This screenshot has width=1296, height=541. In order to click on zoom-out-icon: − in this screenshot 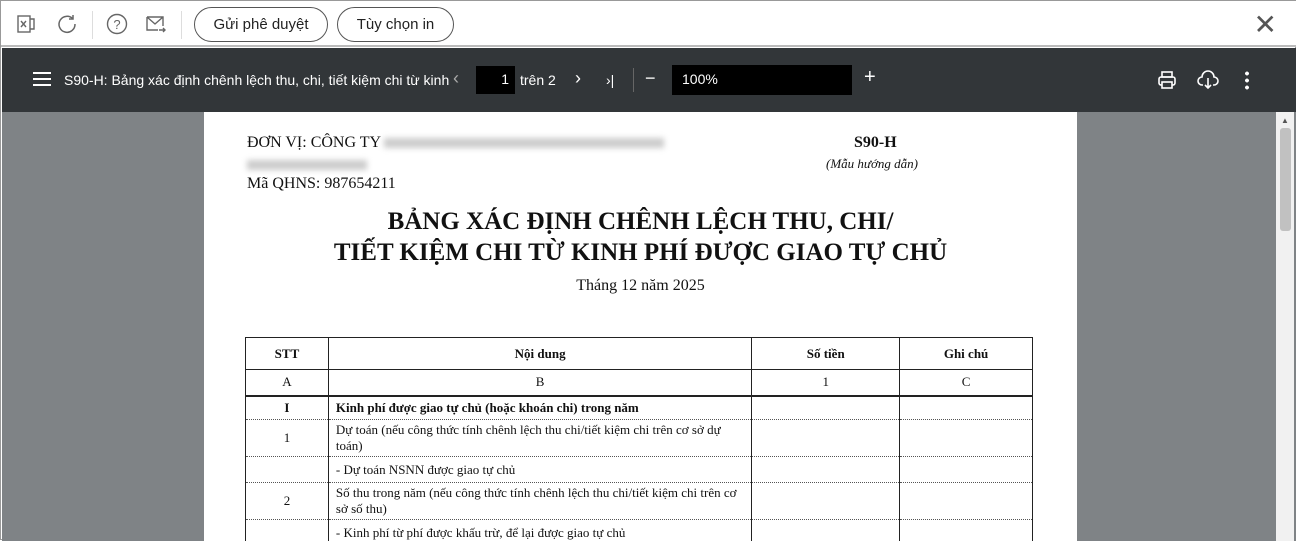, I will do `click(650, 78)`.